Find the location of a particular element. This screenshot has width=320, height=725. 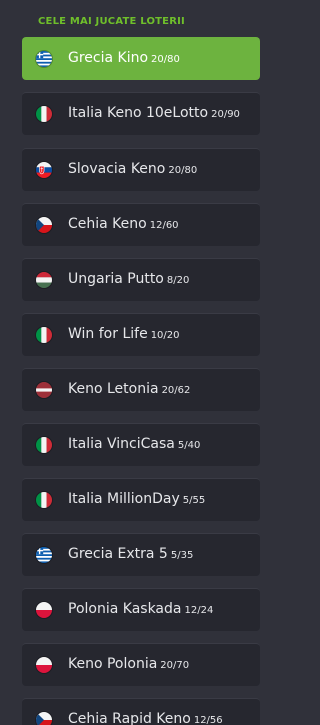

lottery-item-polonia-kaskada: Polonia Kaskada 12/24 is located at coordinates (141, 609).